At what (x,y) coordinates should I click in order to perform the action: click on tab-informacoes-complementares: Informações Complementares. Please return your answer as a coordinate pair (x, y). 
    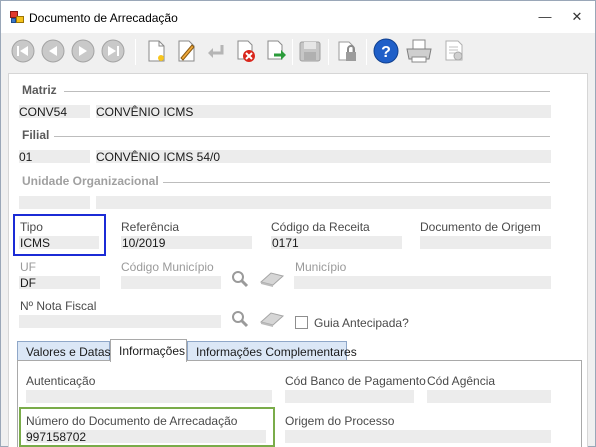
    Looking at the image, I should click on (272, 351).